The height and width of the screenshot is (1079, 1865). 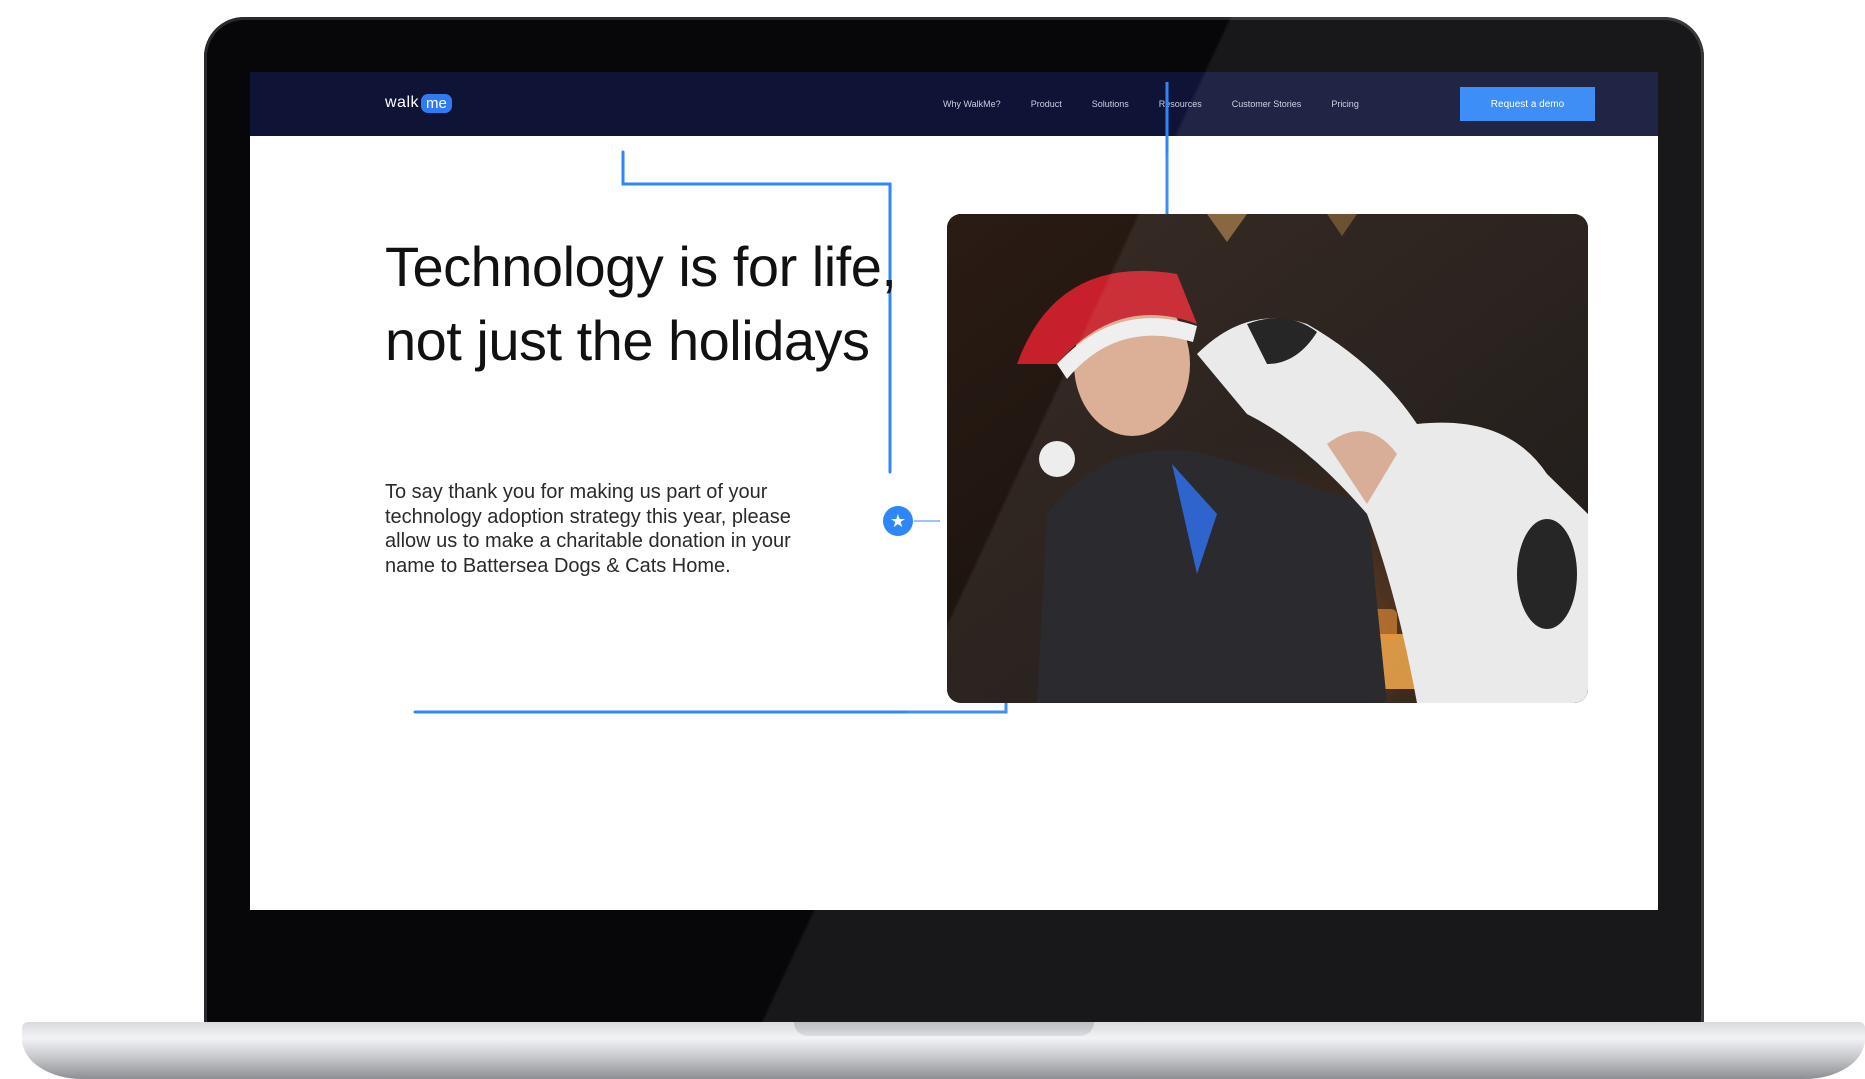 What do you see at coordinates (898, 521) in the screenshot?
I see `star-icon: ★` at bounding box center [898, 521].